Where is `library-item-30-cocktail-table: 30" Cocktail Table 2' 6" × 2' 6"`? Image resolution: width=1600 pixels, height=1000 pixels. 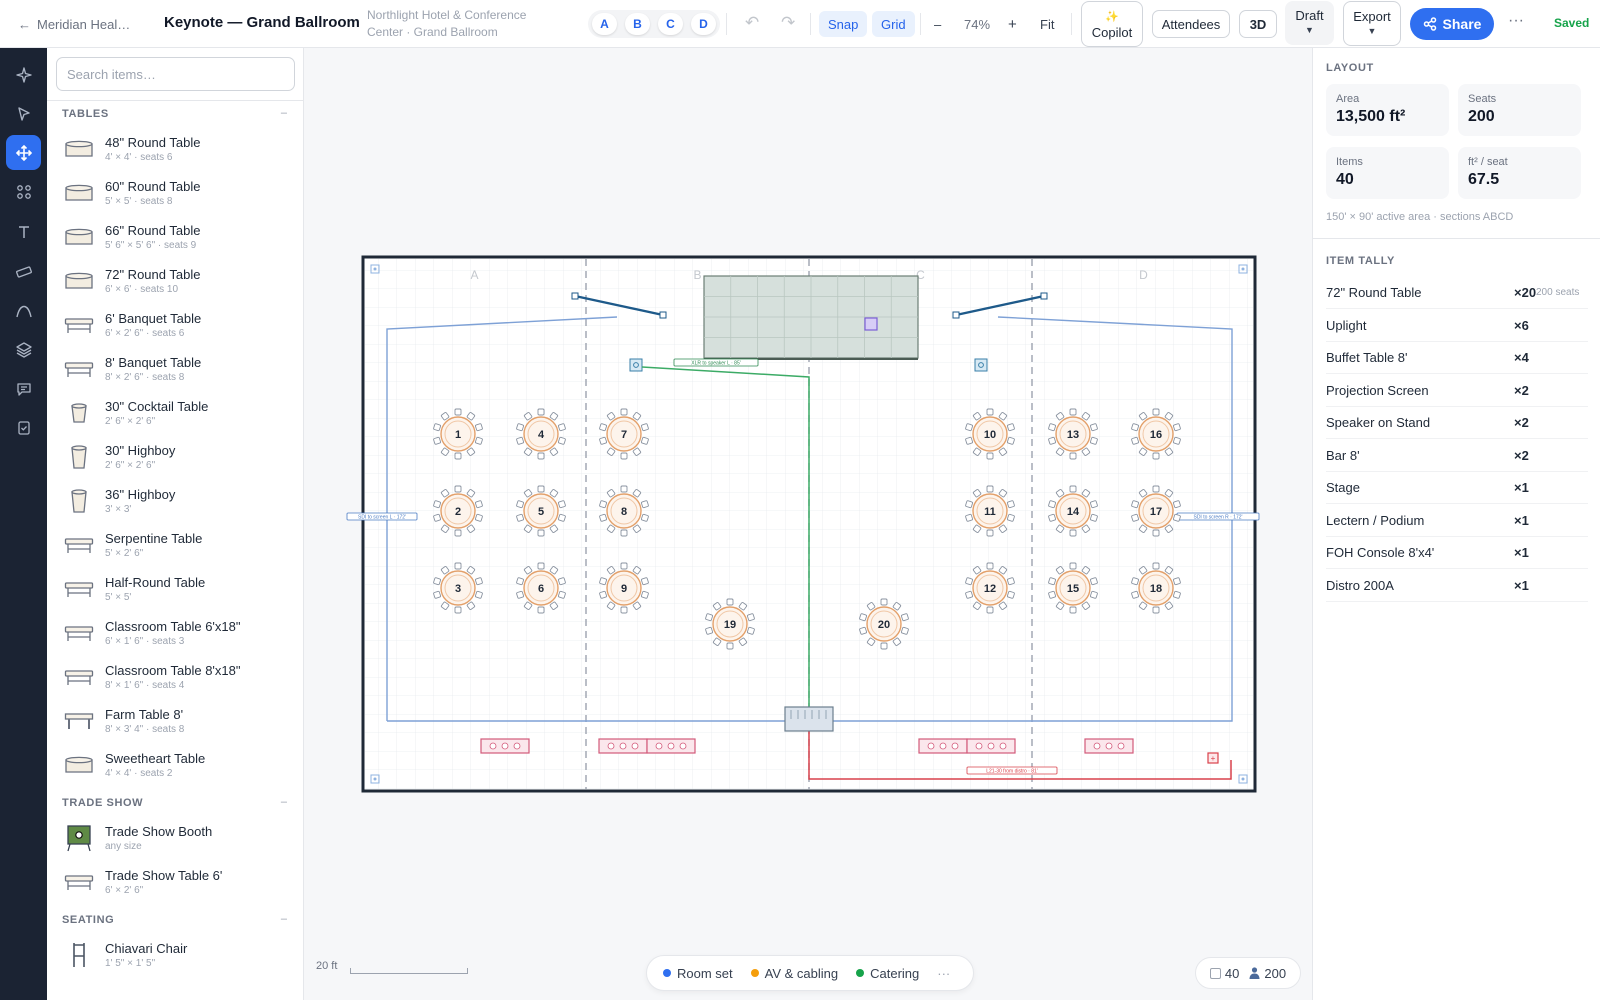
library-item-30-cocktail-table: 30" Cocktail Table 2' 6" × 2' 6" is located at coordinates (175, 413).